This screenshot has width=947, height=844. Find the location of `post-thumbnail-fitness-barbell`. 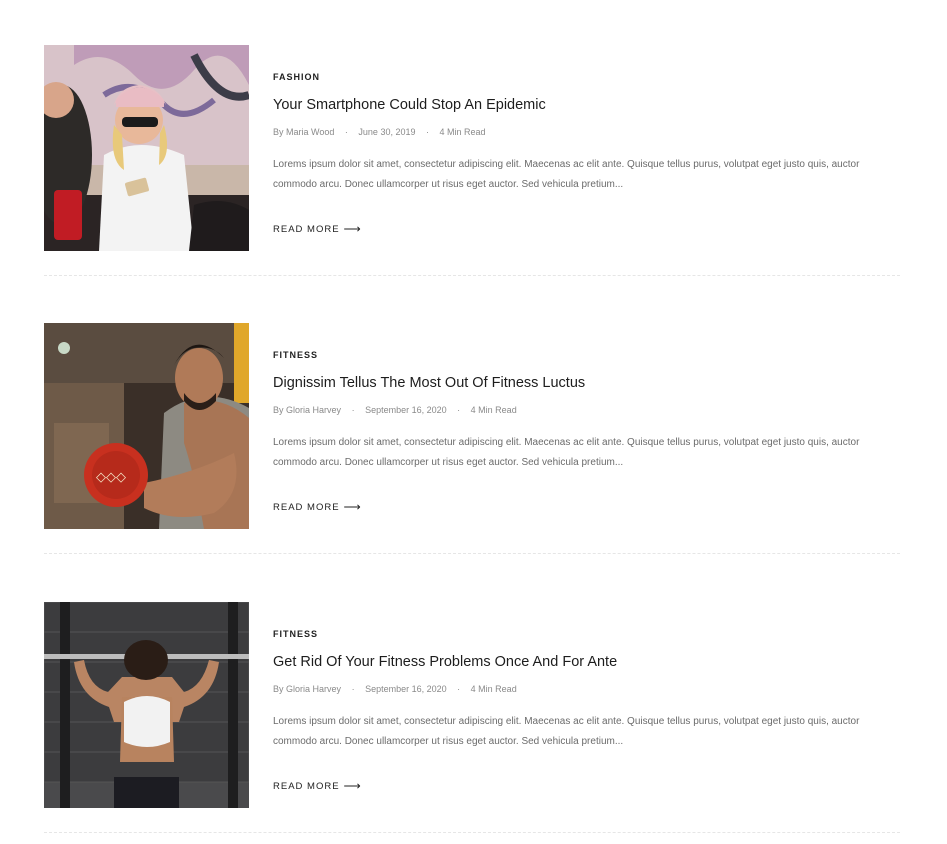

post-thumbnail-fitness-barbell is located at coordinates (146, 705).